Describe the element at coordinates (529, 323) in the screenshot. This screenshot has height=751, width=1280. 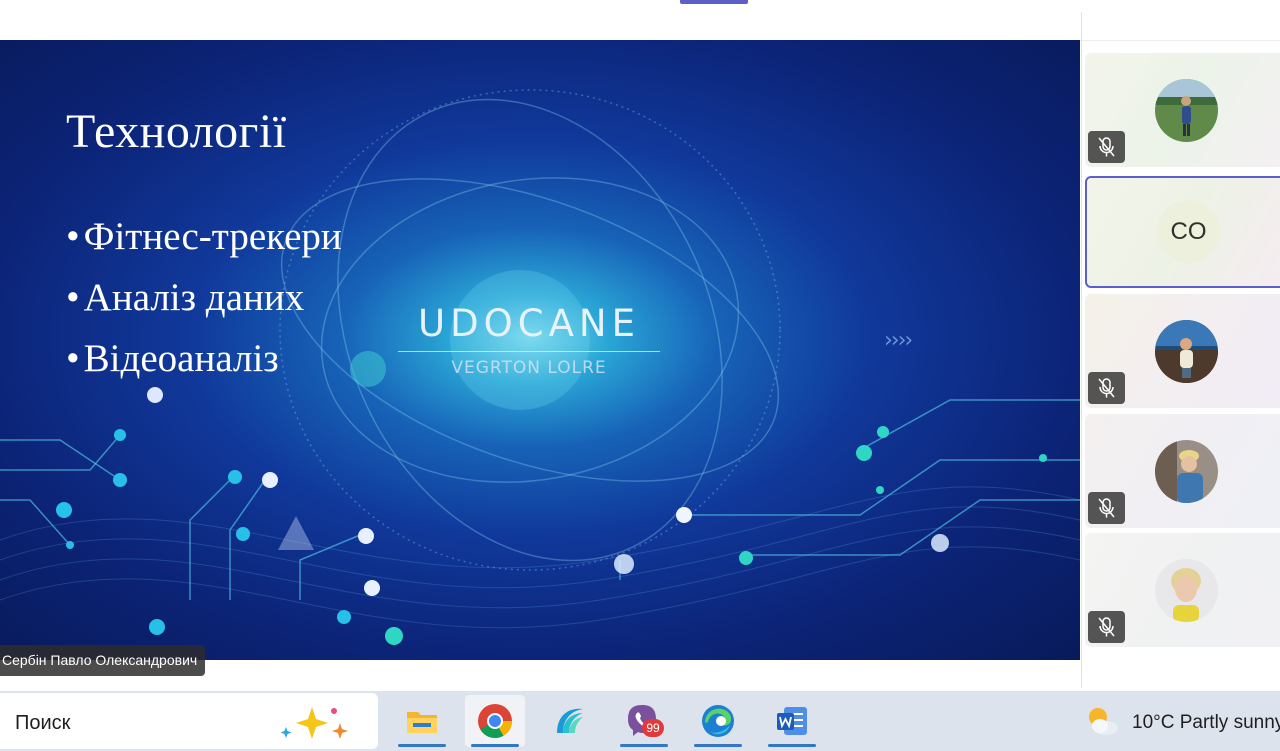
I see `slide-logo-text: UDOCANE` at that location.